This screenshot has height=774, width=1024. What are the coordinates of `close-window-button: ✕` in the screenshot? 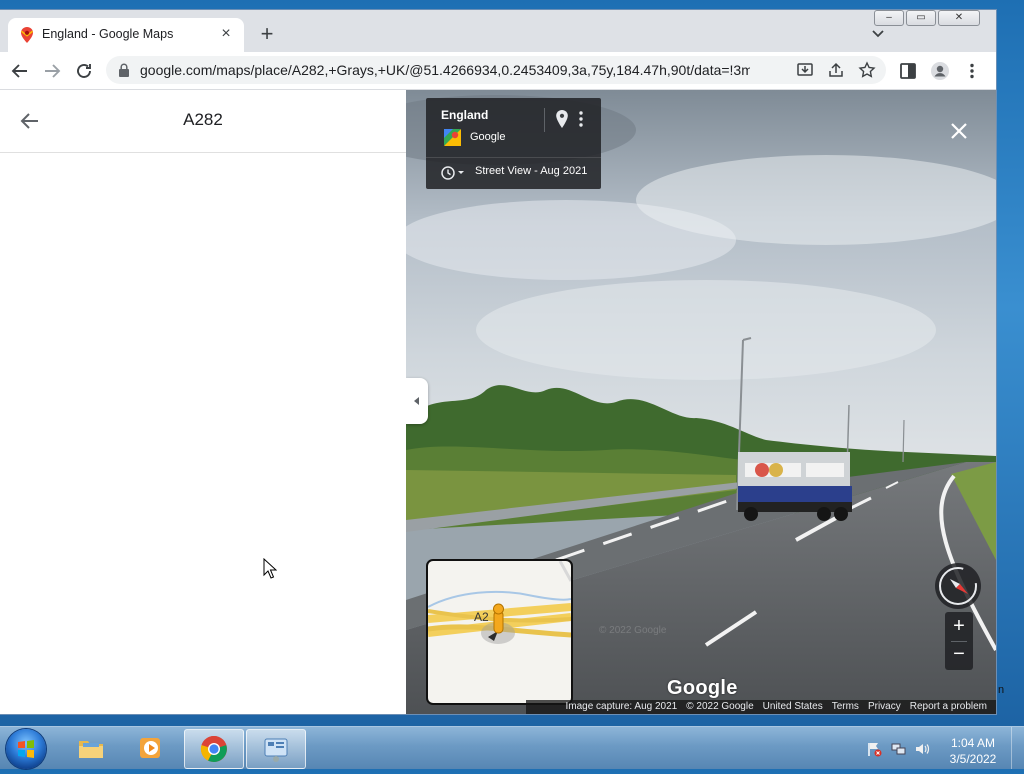 It's located at (959, 18).